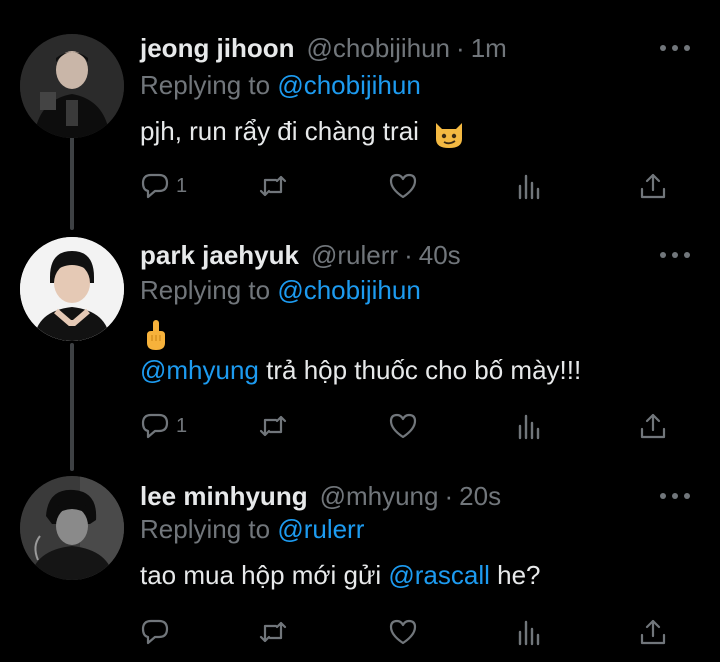 This screenshot has width=720, height=662. Describe the element at coordinates (489, 48) in the screenshot. I see `timestamp: 1m` at that location.